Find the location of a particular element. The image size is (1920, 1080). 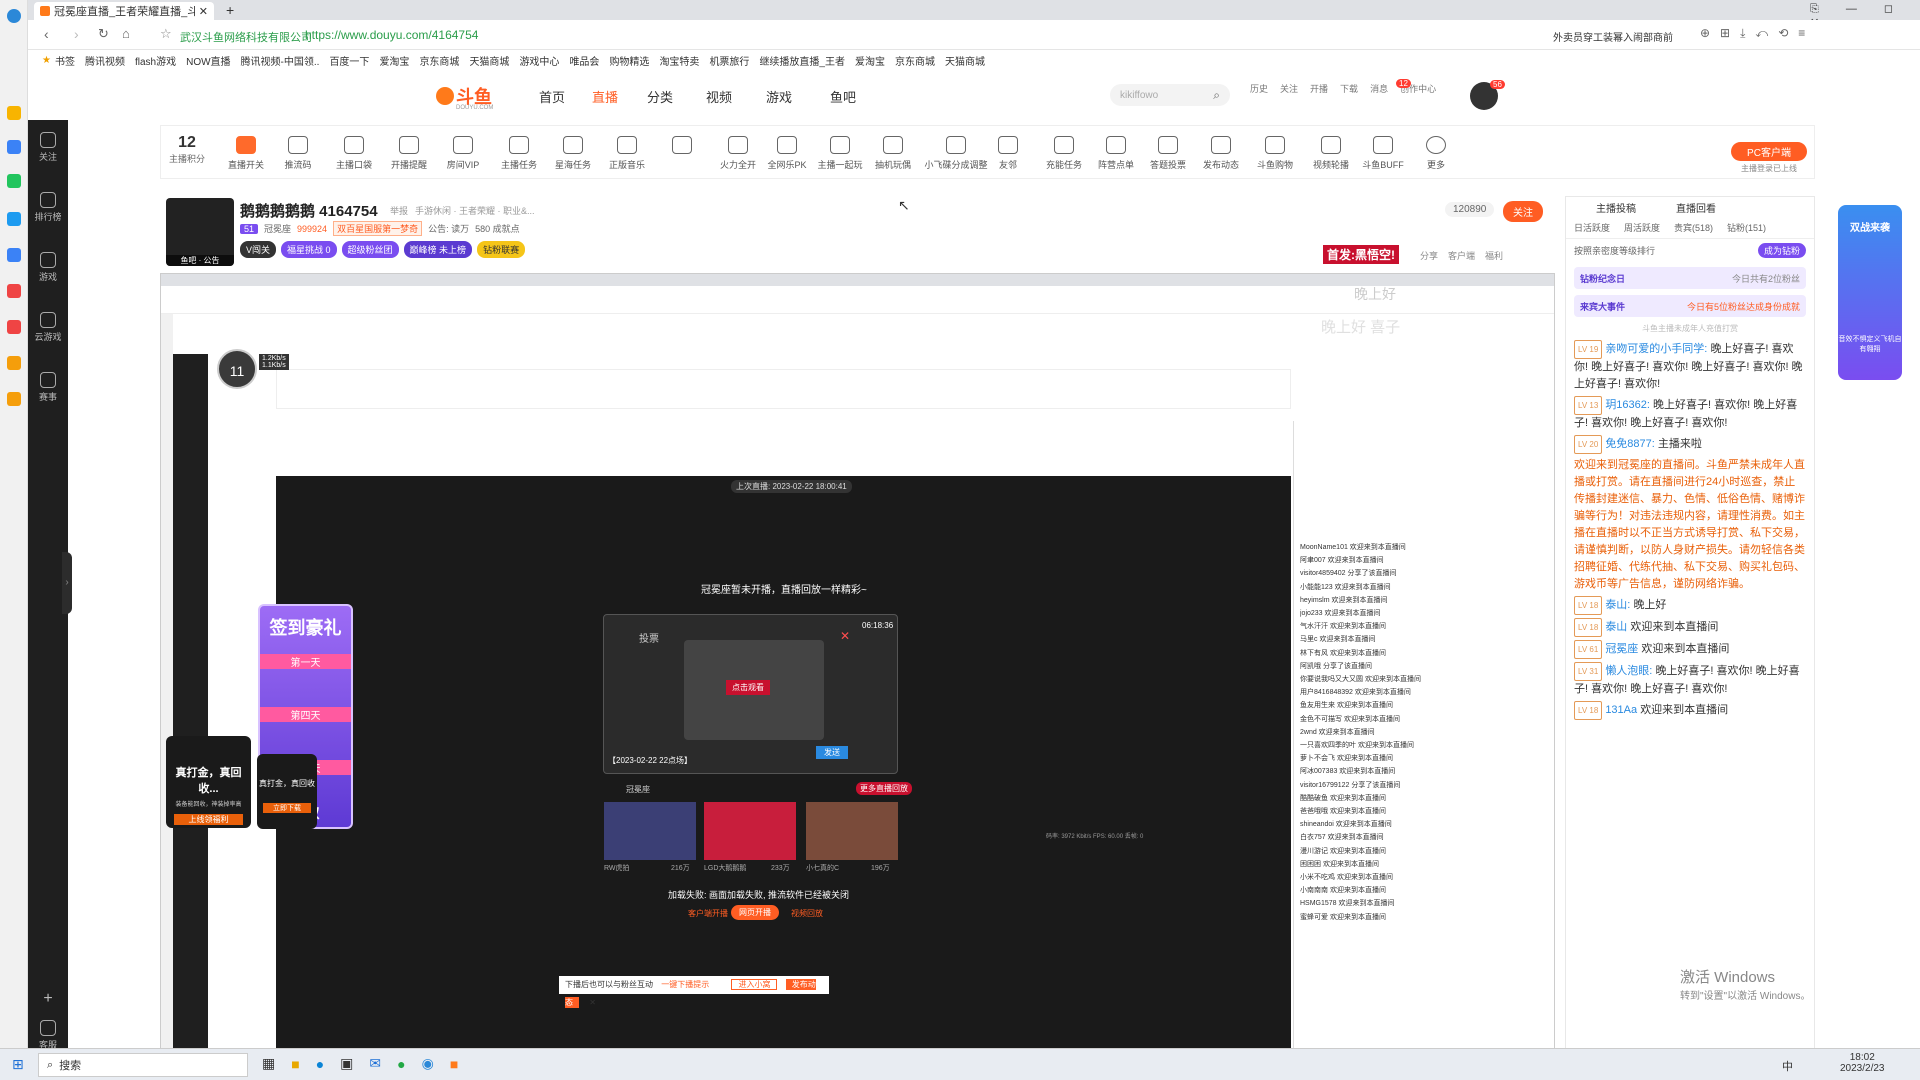

report-link: 举报 is located at coordinates (399, 210).